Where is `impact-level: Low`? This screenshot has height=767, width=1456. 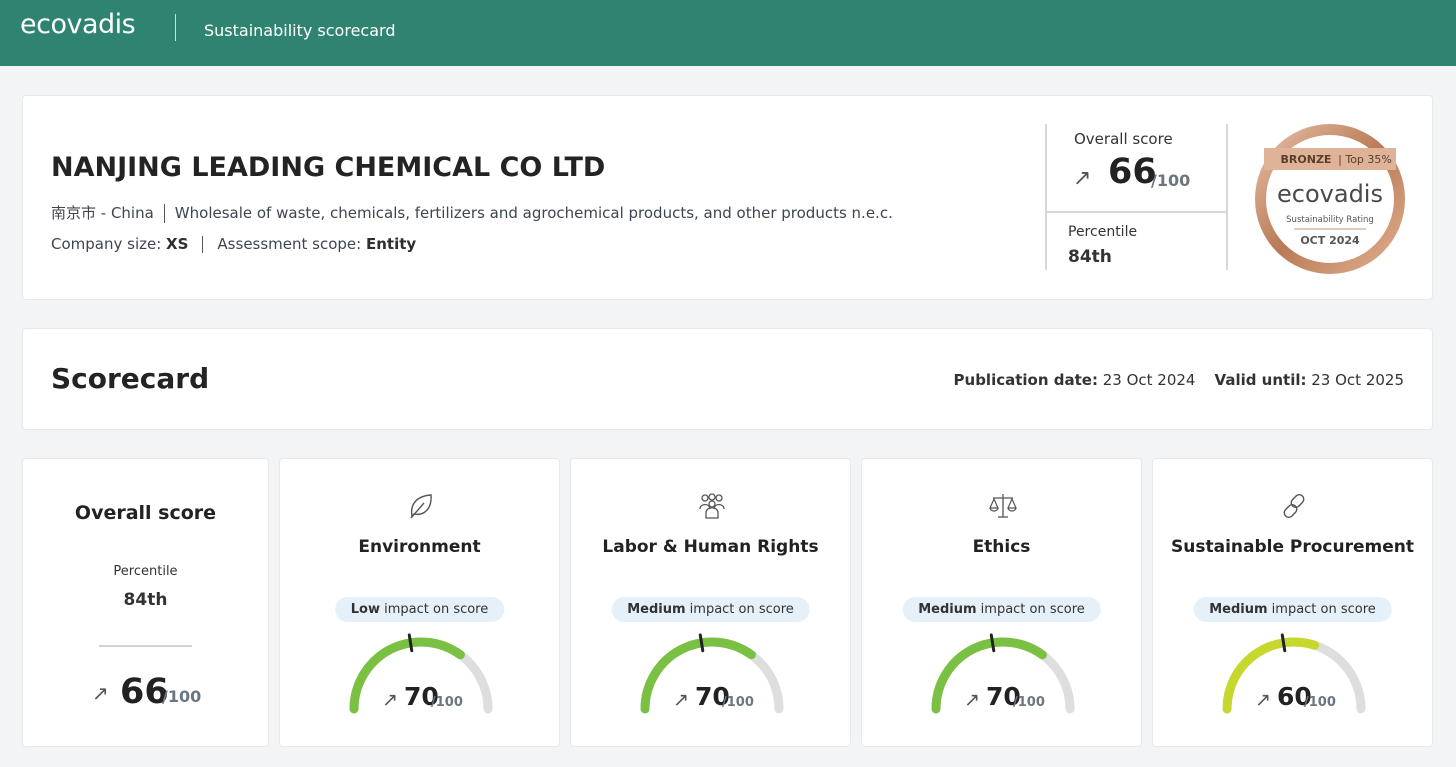
impact-level: Low is located at coordinates (365, 609).